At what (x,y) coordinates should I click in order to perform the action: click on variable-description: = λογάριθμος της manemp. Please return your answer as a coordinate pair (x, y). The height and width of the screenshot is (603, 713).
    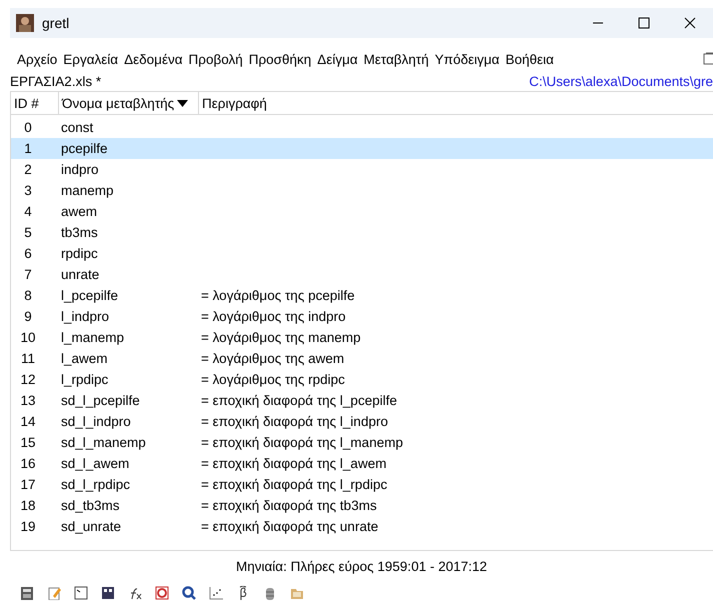
    Looking at the image, I should click on (281, 337).